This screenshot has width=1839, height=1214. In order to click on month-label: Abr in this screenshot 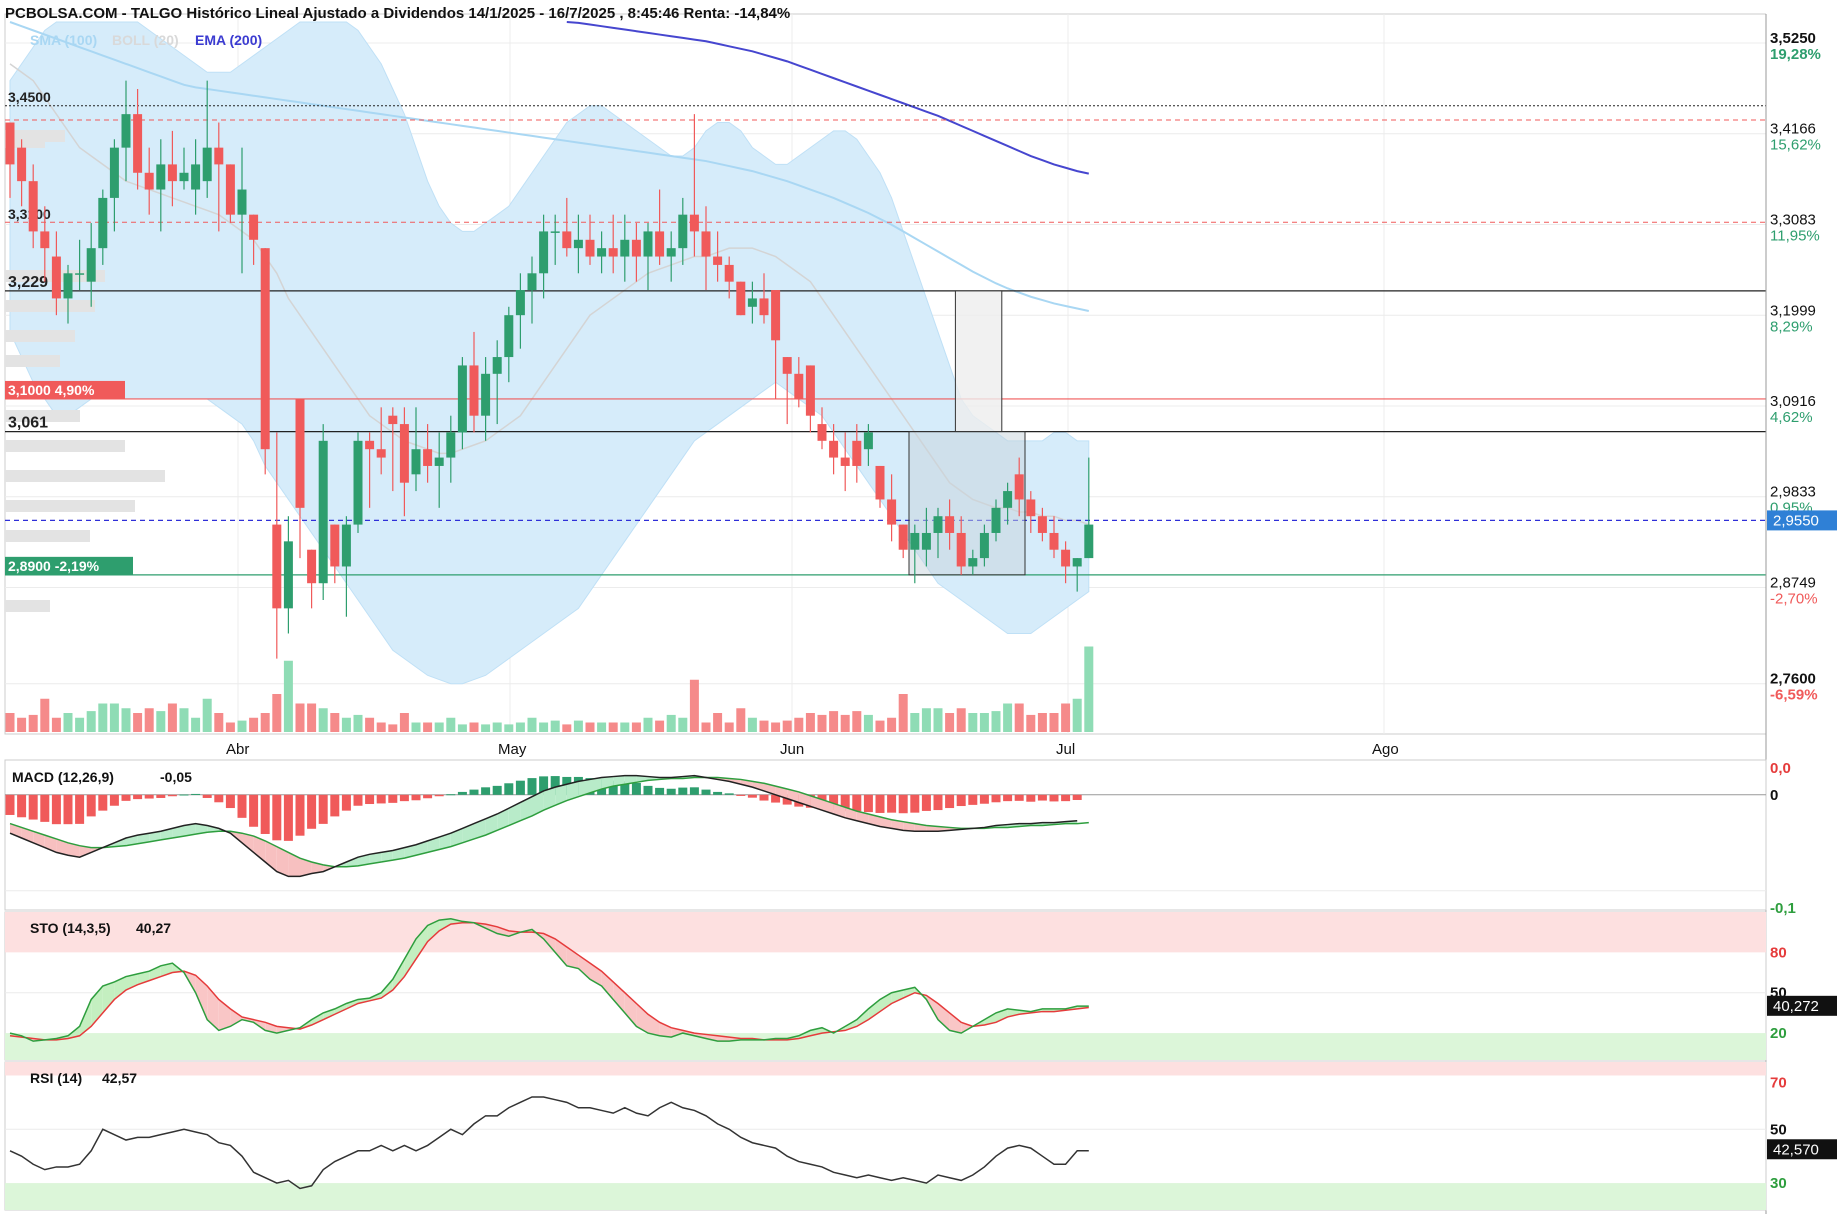, I will do `click(237, 749)`.